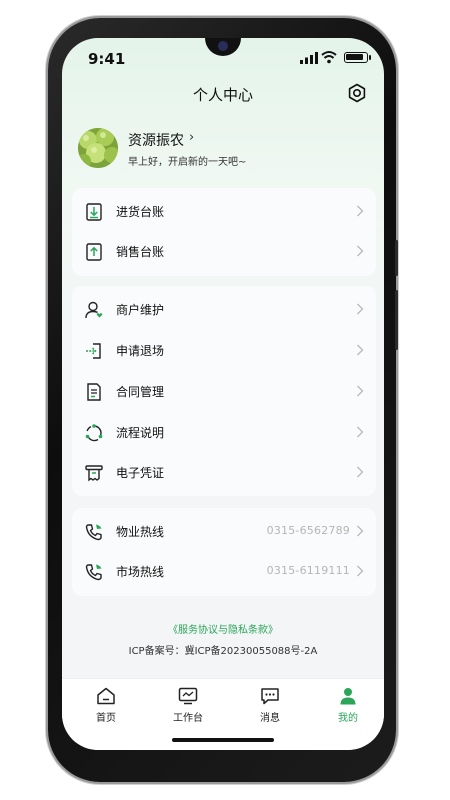 The image size is (450, 800). Describe the element at coordinates (140, 433) in the screenshot. I see `menu-item-label: 流程说明` at that location.